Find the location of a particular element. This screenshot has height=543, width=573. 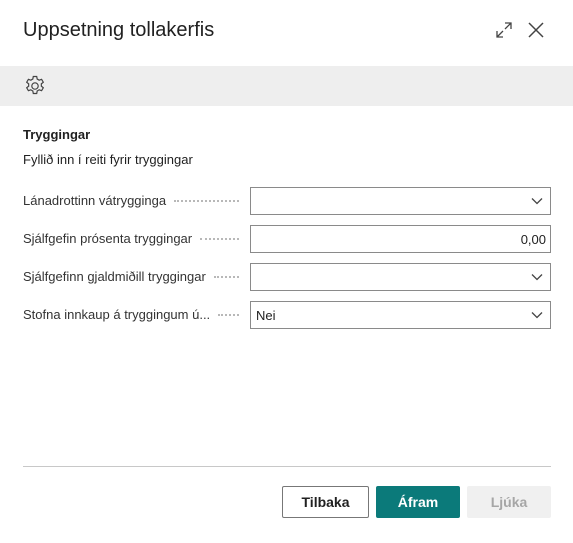

gear-icon is located at coordinates (35, 86).